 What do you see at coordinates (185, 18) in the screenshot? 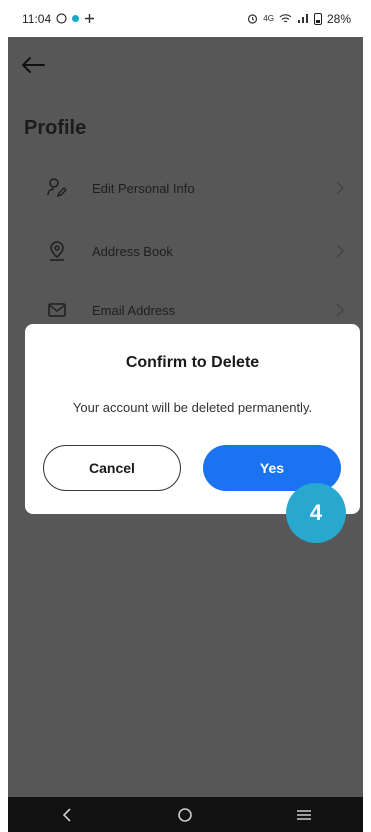
I see `status-bar: 11:04 4G 28%` at bounding box center [185, 18].